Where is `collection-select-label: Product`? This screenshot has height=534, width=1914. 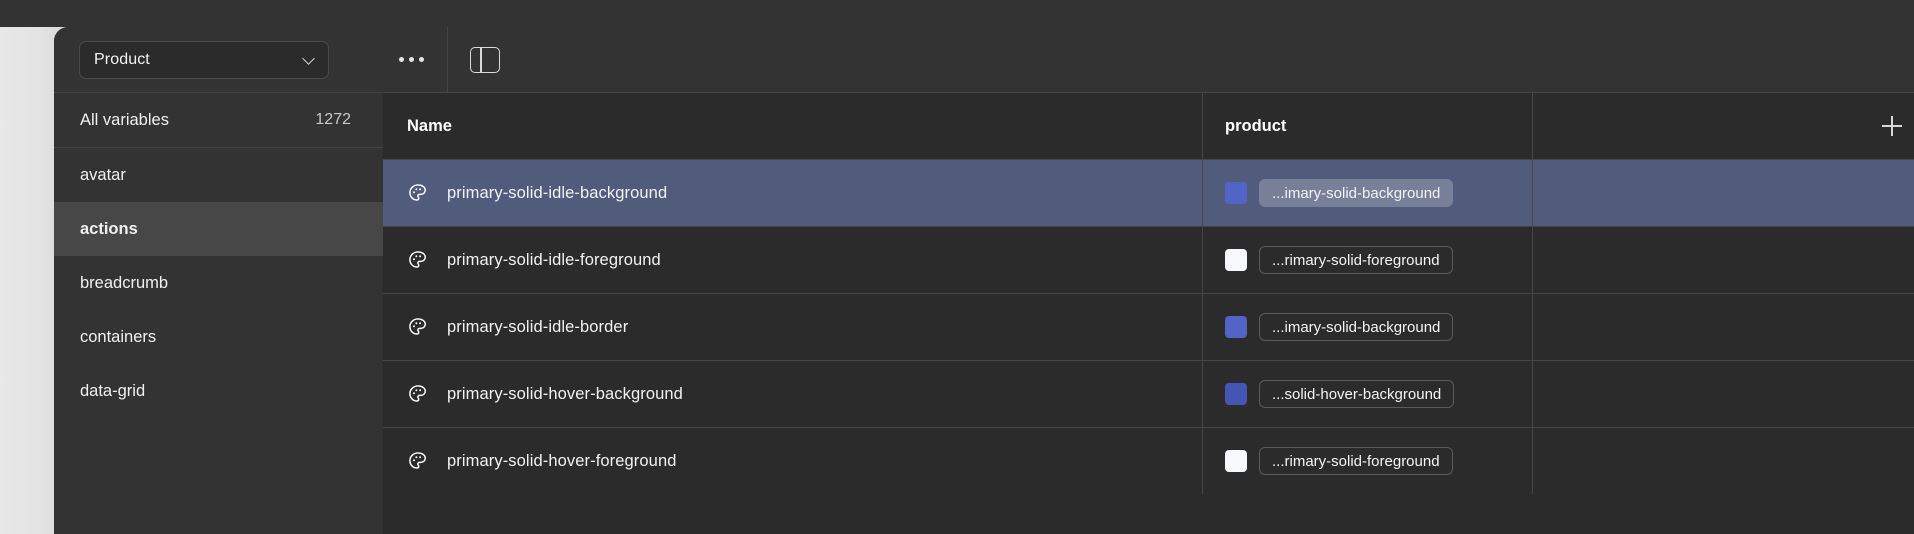 collection-select-label: Product is located at coordinates (122, 59).